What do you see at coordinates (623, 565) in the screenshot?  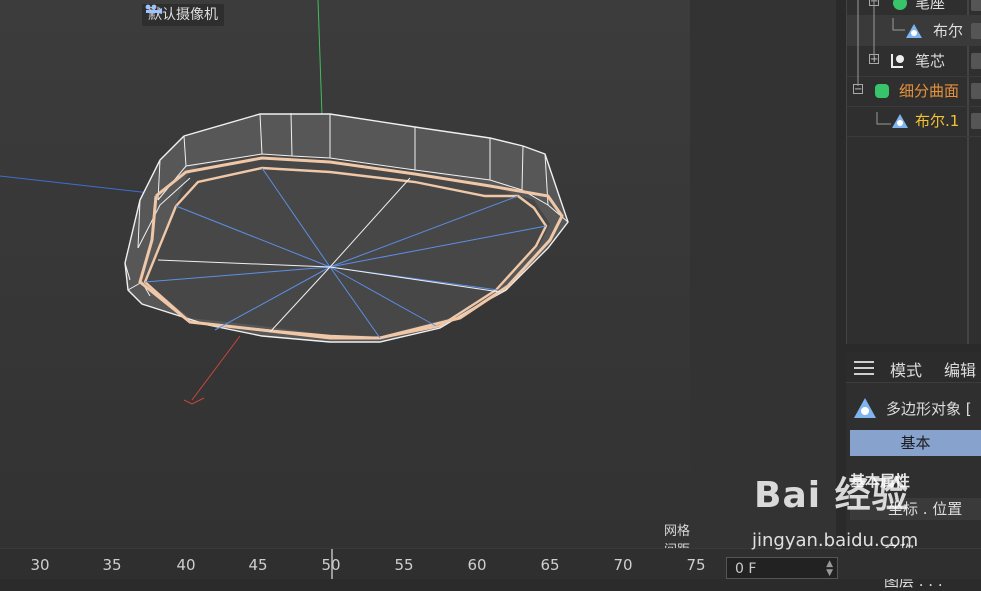 I see `timeline-tick: 70` at bounding box center [623, 565].